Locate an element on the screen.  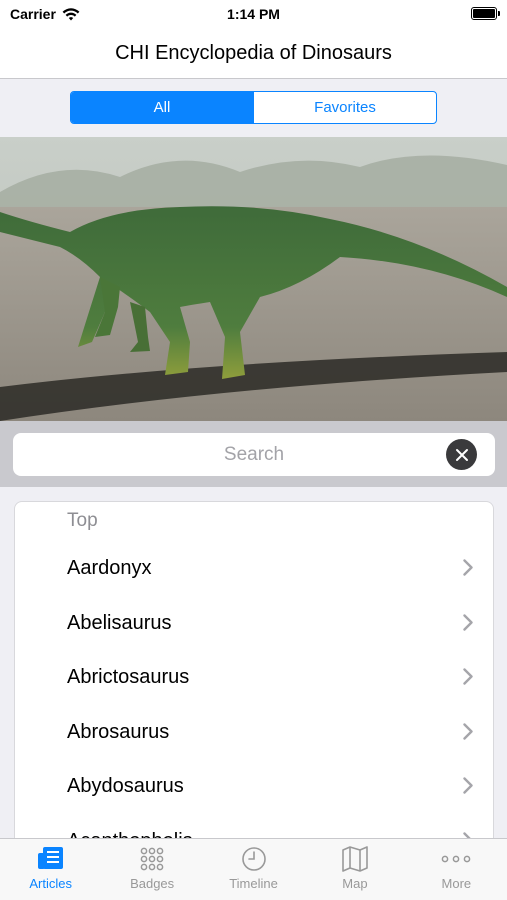
tab-badges: Badges is located at coordinates (151, 869).